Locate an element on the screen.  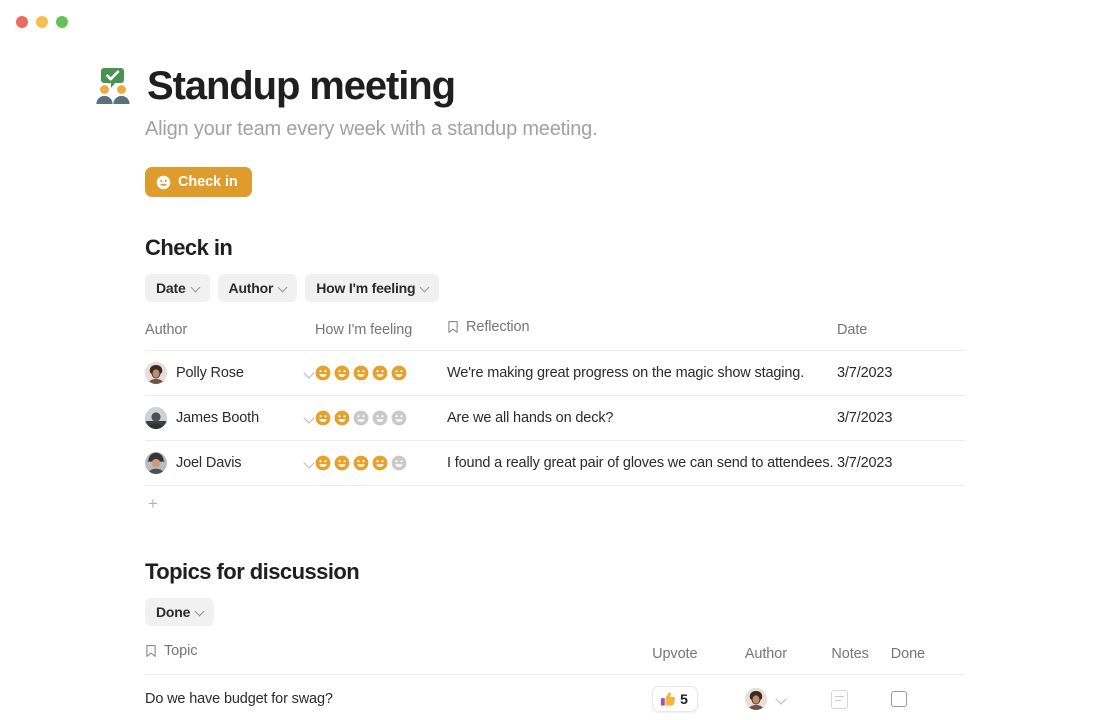
cell-notes is located at coordinates (861, 697).